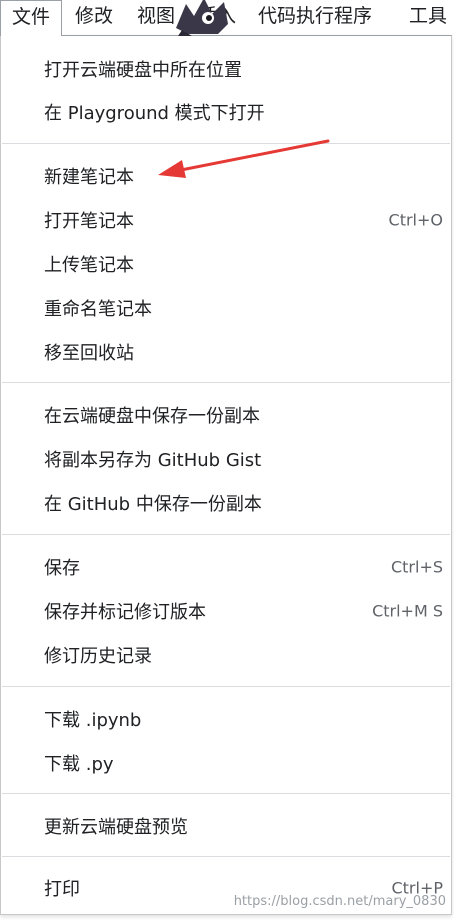 The width and height of the screenshot is (454, 922). Describe the element at coordinates (226, 264) in the screenshot. I see `menu-item-upload-notebook: 上传笔记本` at that location.